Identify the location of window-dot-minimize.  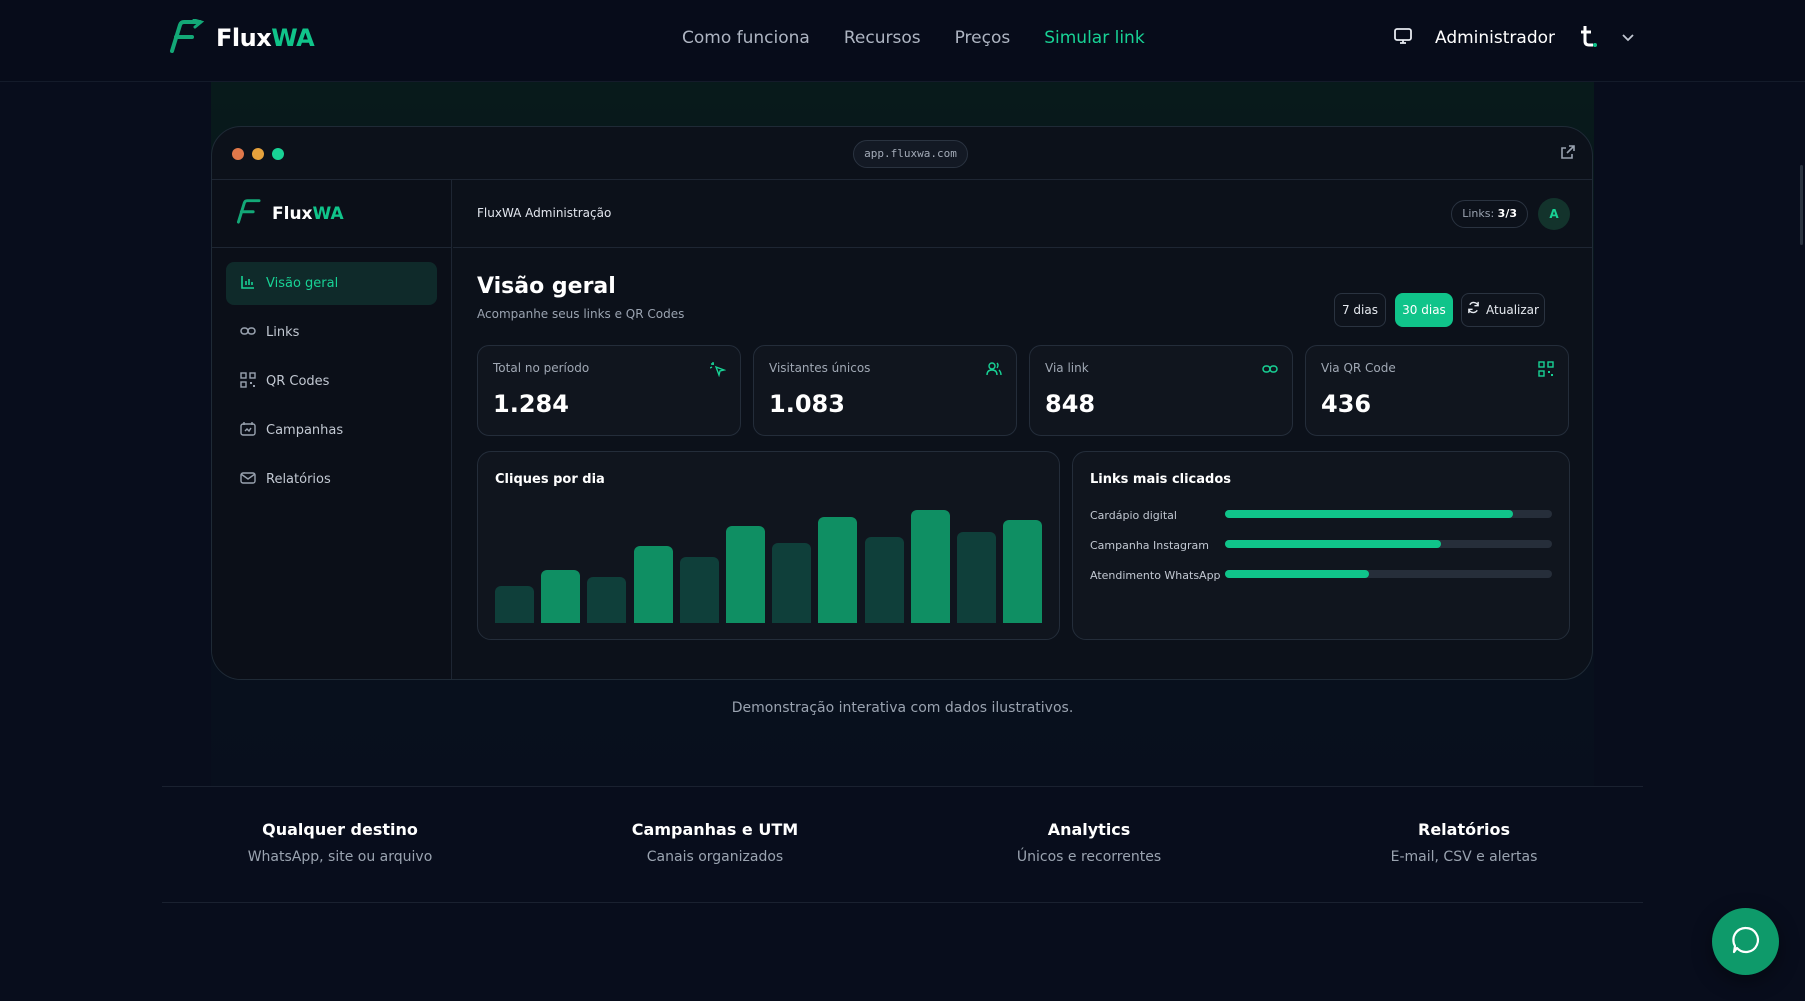
(258, 154).